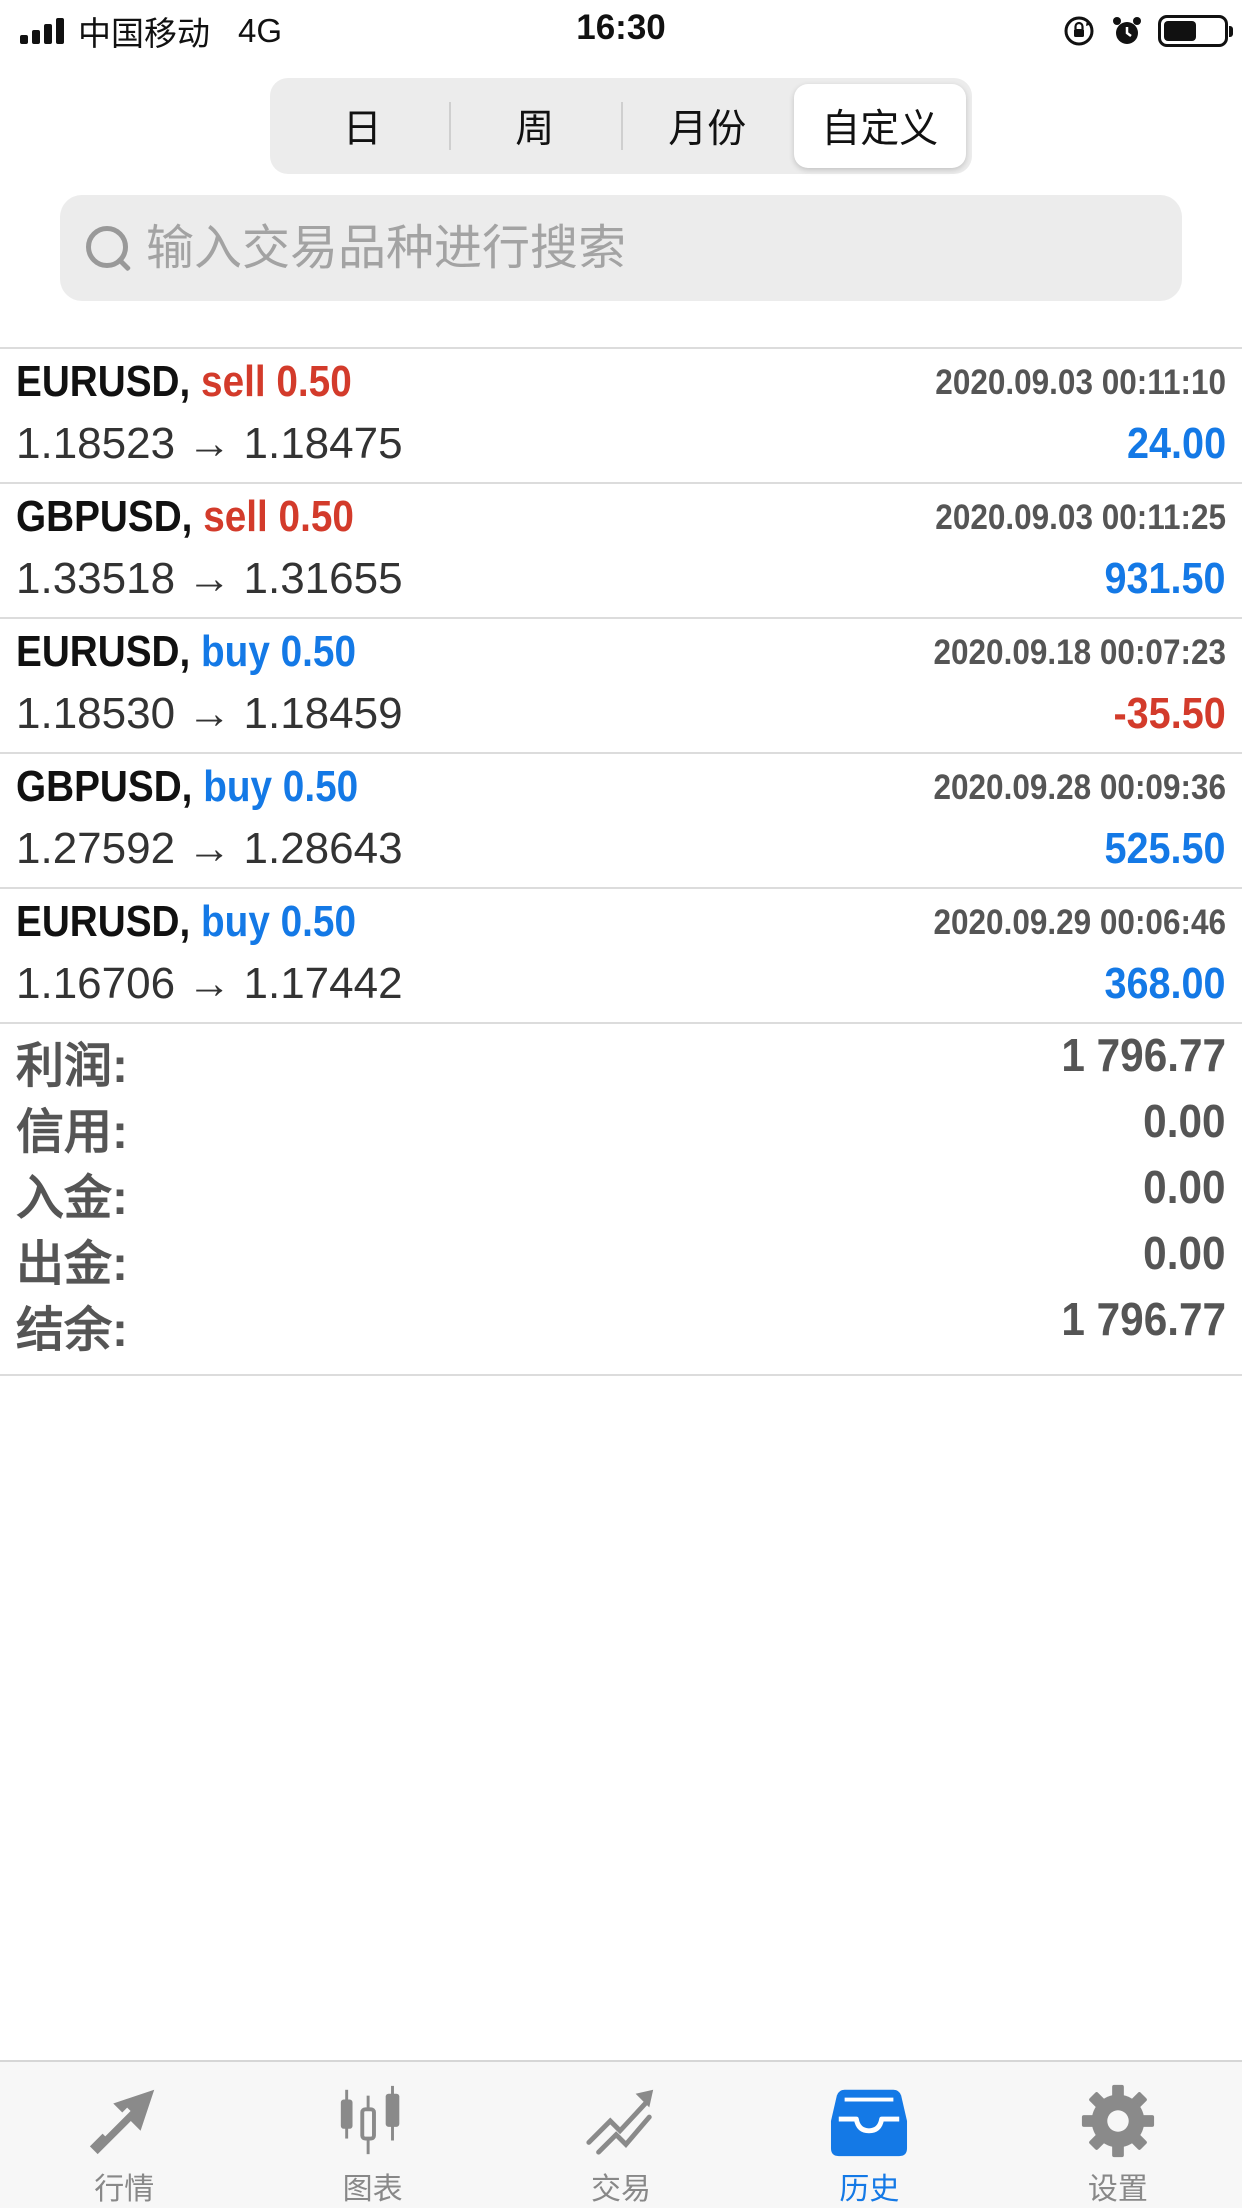  I want to click on trade-prices: 1.18530 → 1.18459, so click(209, 713).